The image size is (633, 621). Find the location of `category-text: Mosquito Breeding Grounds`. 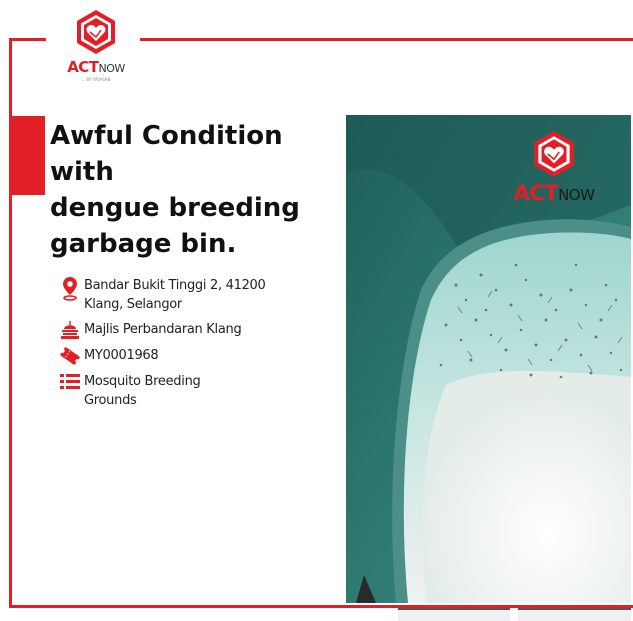

category-text: Mosquito Breeding Grounds is located at coordinates (142, 391).